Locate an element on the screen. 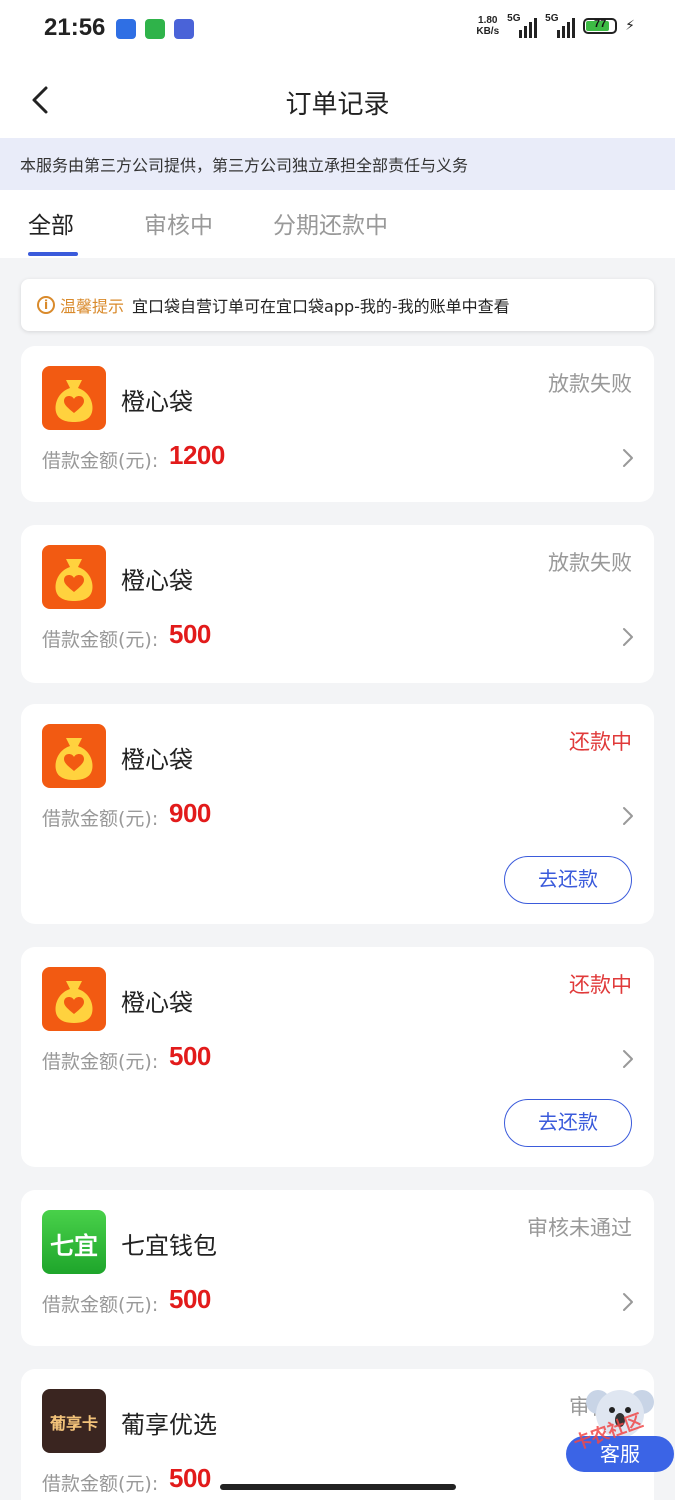 The image size is (675, 1500). page-title: 订单记录 is located at coordinates (337, 105).